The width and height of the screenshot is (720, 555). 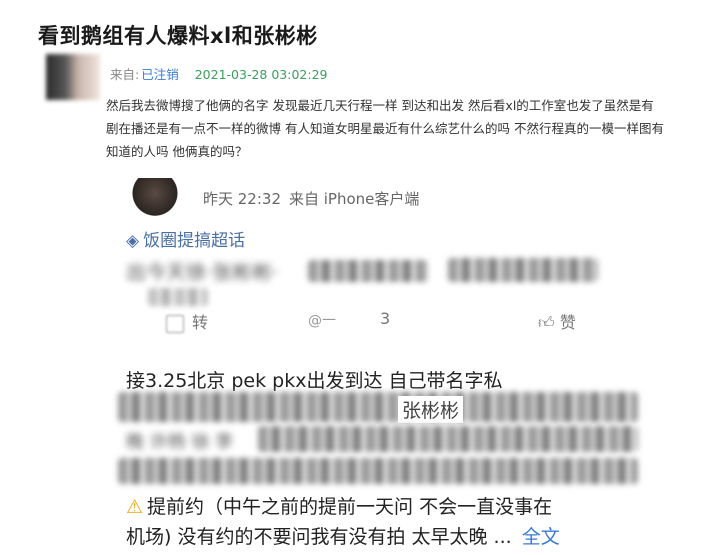 What do you see at coordinates (180, 442) in the screenshot?
I see `blurred-line: 晚 许杨 徐 李` at bounding box center [180, 442].